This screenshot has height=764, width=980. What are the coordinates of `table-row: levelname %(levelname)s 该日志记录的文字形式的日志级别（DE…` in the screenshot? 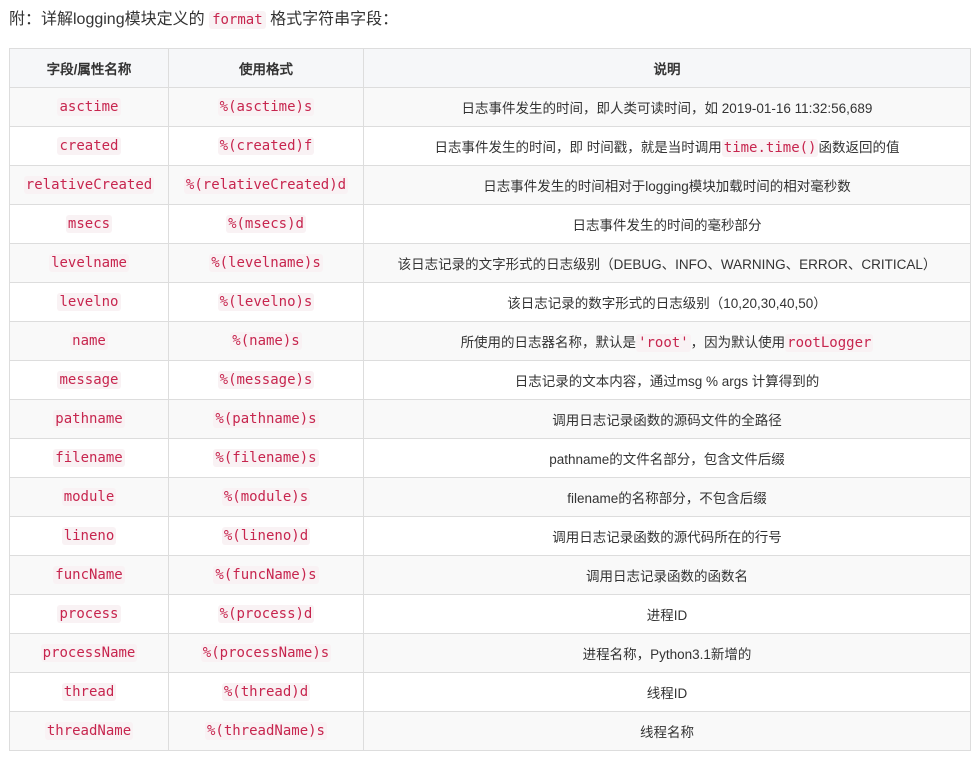 It's located at (490, 263).